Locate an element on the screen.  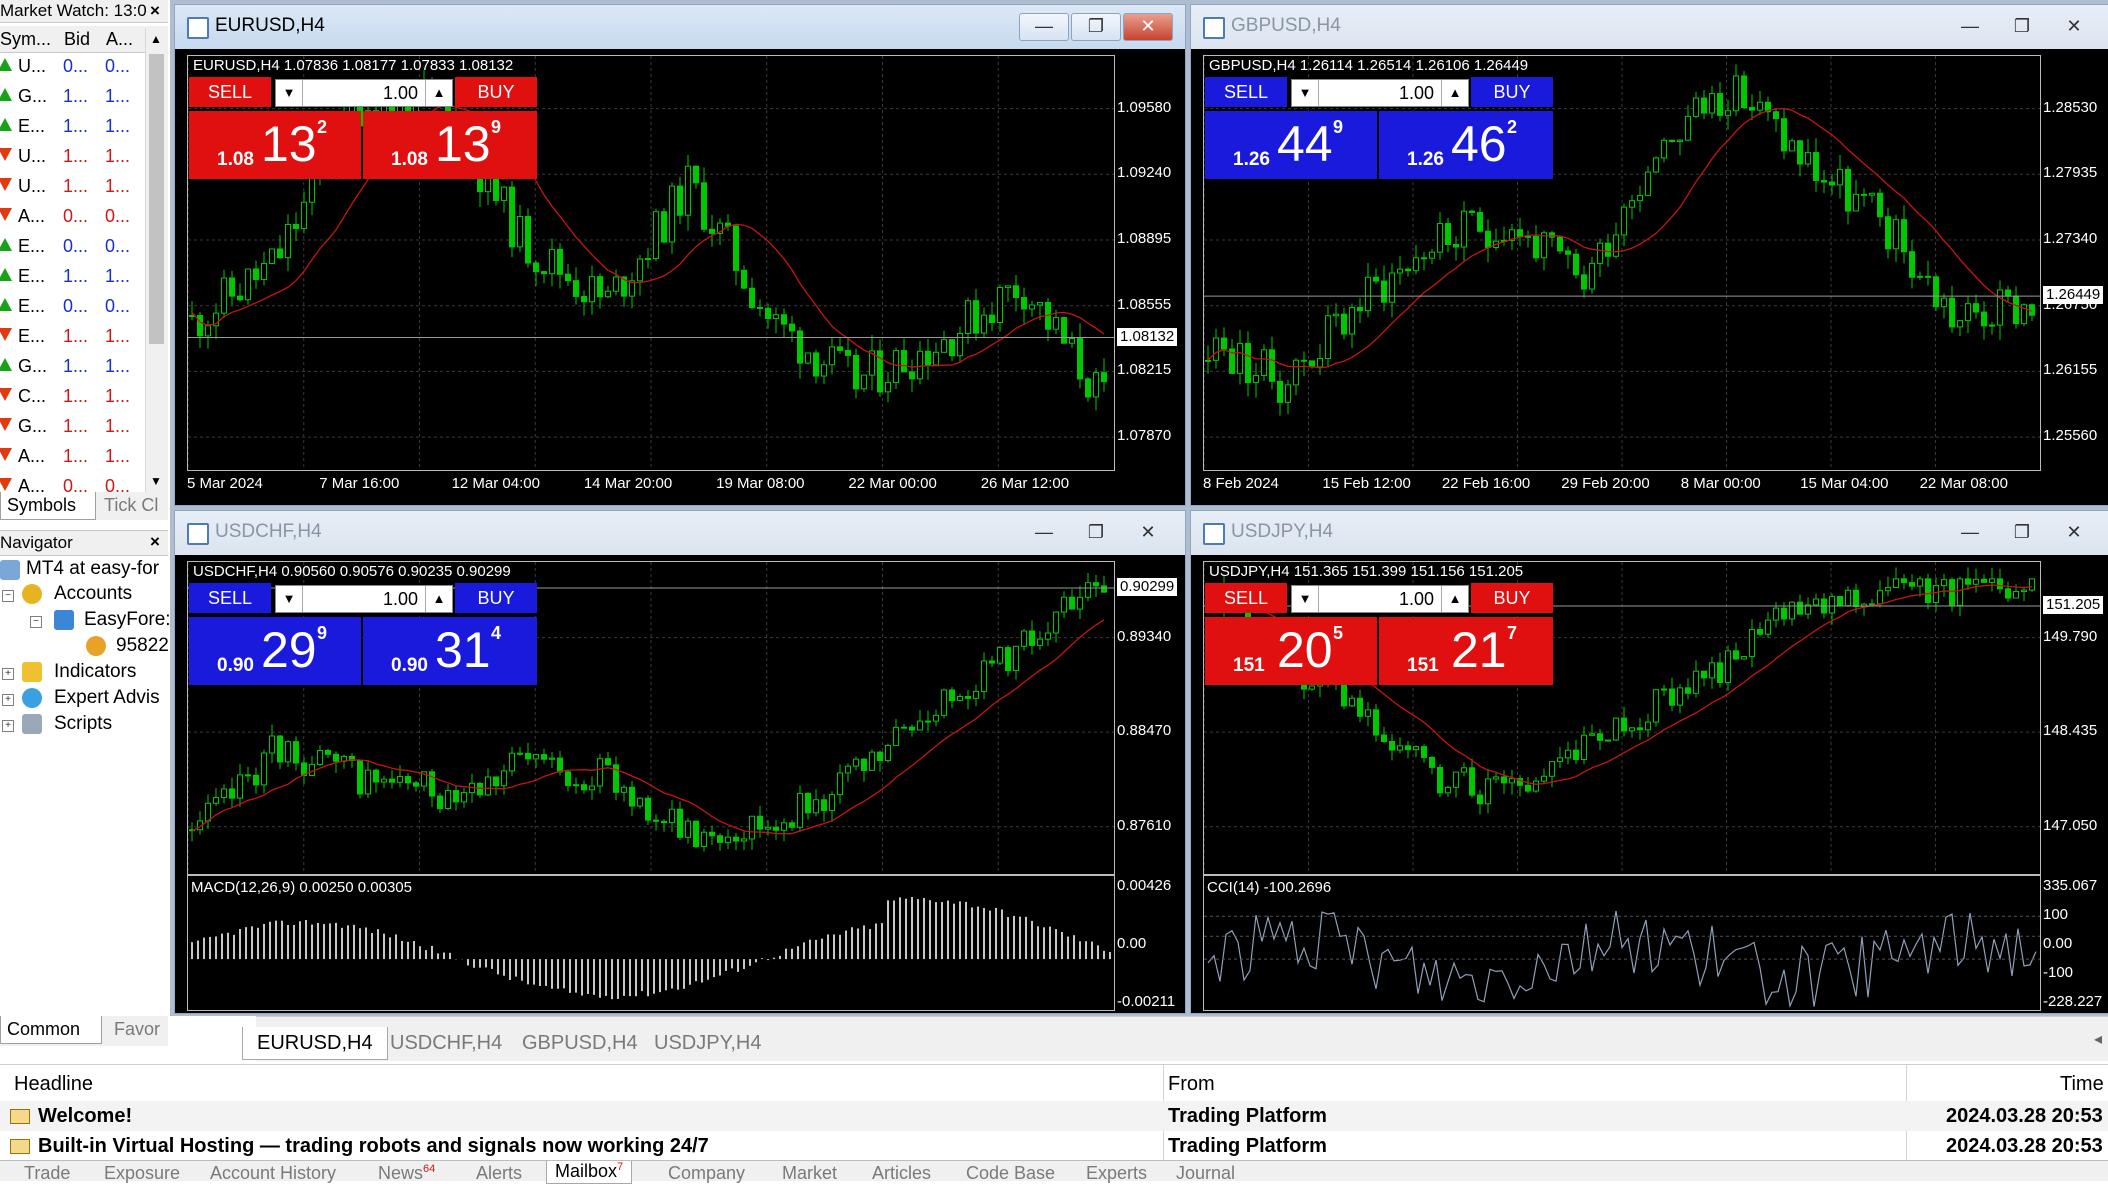
tab-journal: Journal is located at coordinates (1205, 1173).